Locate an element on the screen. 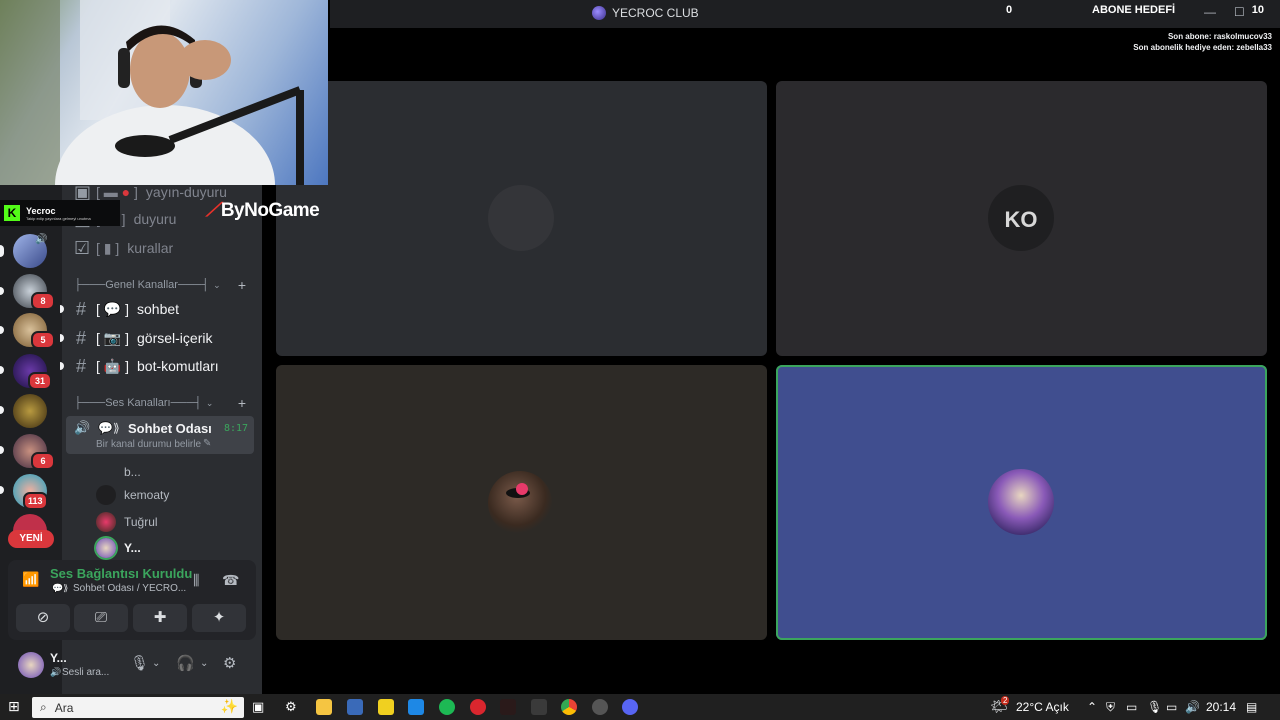 This screenshot has height=720, width=1280. settings-app-icon: ⚙ is located at coordinates (293, 707).